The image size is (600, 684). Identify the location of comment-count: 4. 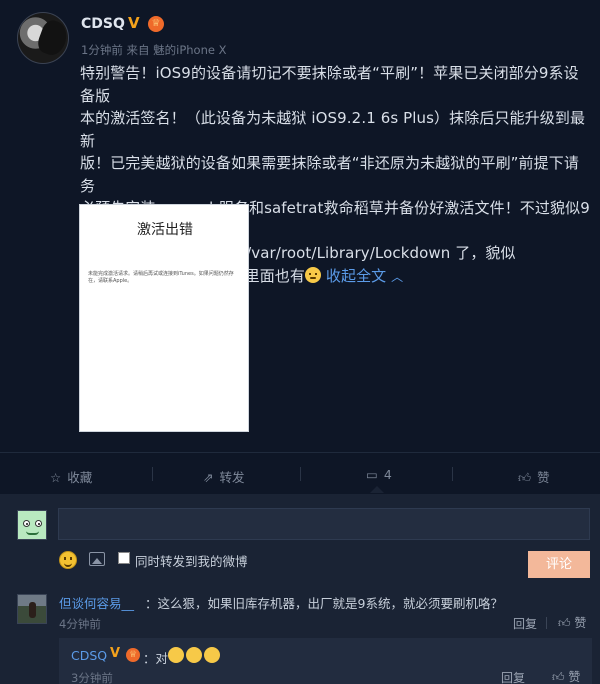
(387, 474).